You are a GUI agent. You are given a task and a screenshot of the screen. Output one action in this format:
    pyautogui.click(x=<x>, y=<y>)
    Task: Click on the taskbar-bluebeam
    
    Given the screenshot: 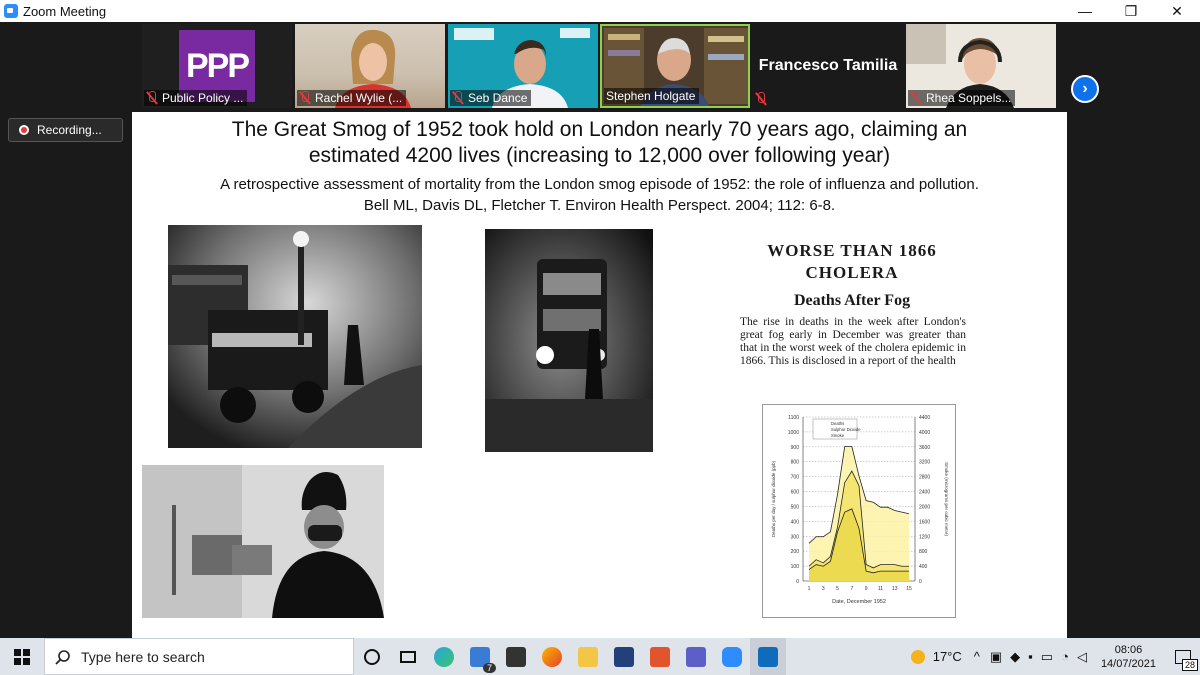 What is the action you would take?
    pyautogui.click(x=624, y=656)
    